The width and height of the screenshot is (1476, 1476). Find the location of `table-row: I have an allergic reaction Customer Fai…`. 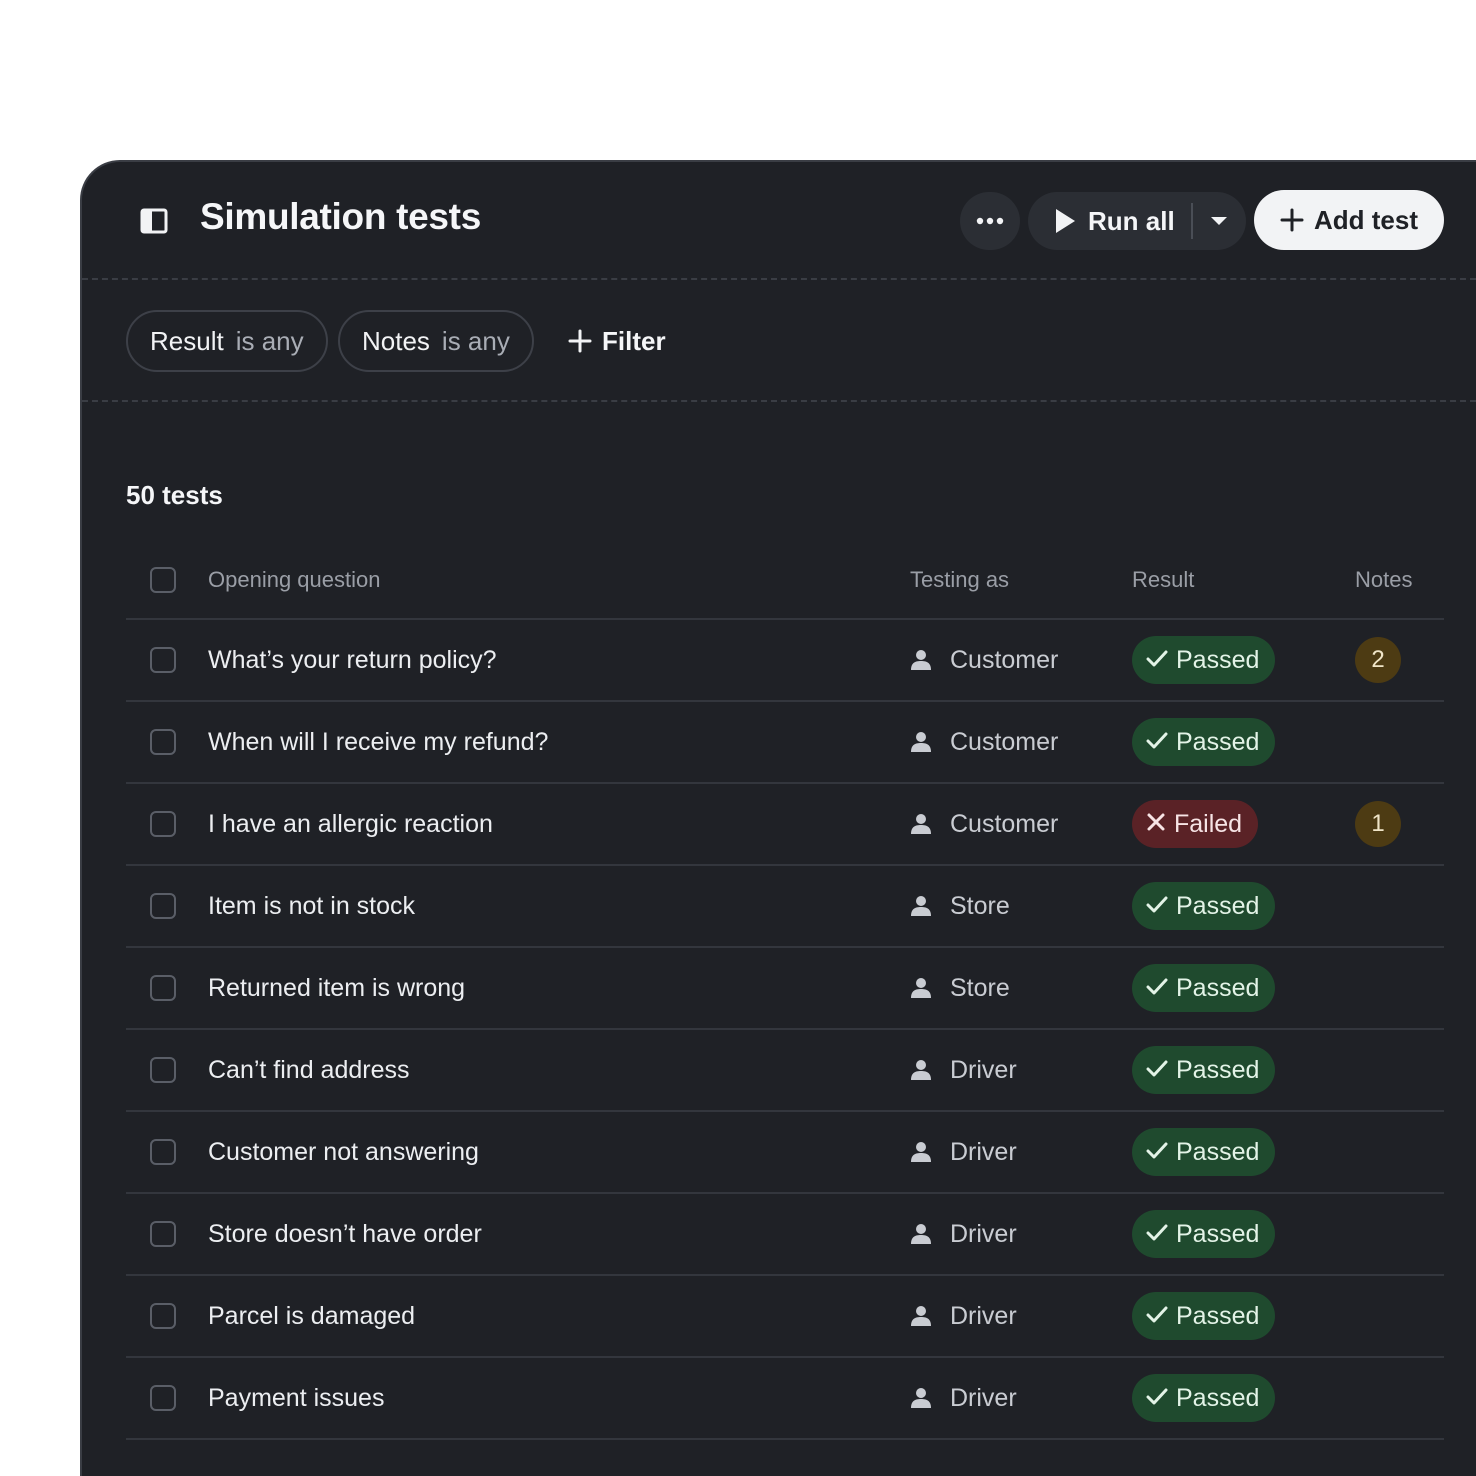

table-row: I have an allergic reaction Customer Fai… is located at coordinates (785, 825).